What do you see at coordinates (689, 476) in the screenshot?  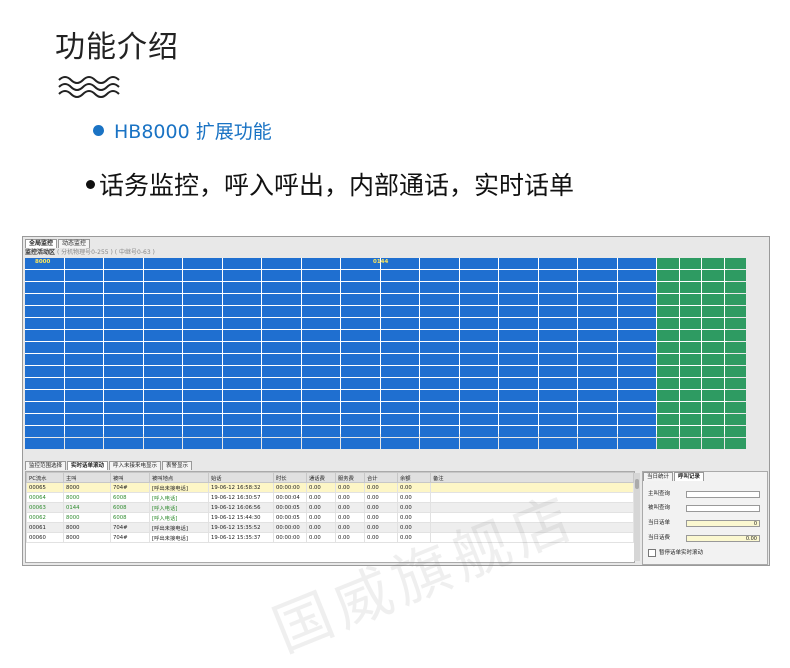 I see `tab-call-log: 呼叫记录` at bounding box center [689, 476].